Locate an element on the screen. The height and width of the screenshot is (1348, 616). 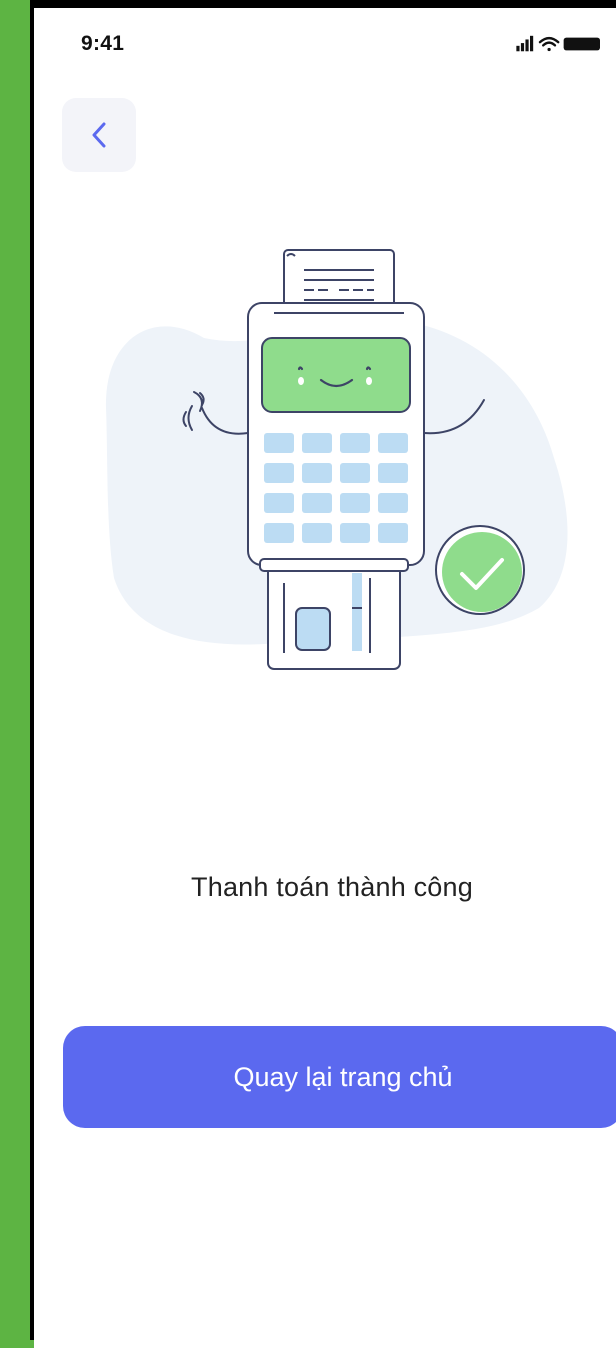
card is located at coordinates (334, 617).